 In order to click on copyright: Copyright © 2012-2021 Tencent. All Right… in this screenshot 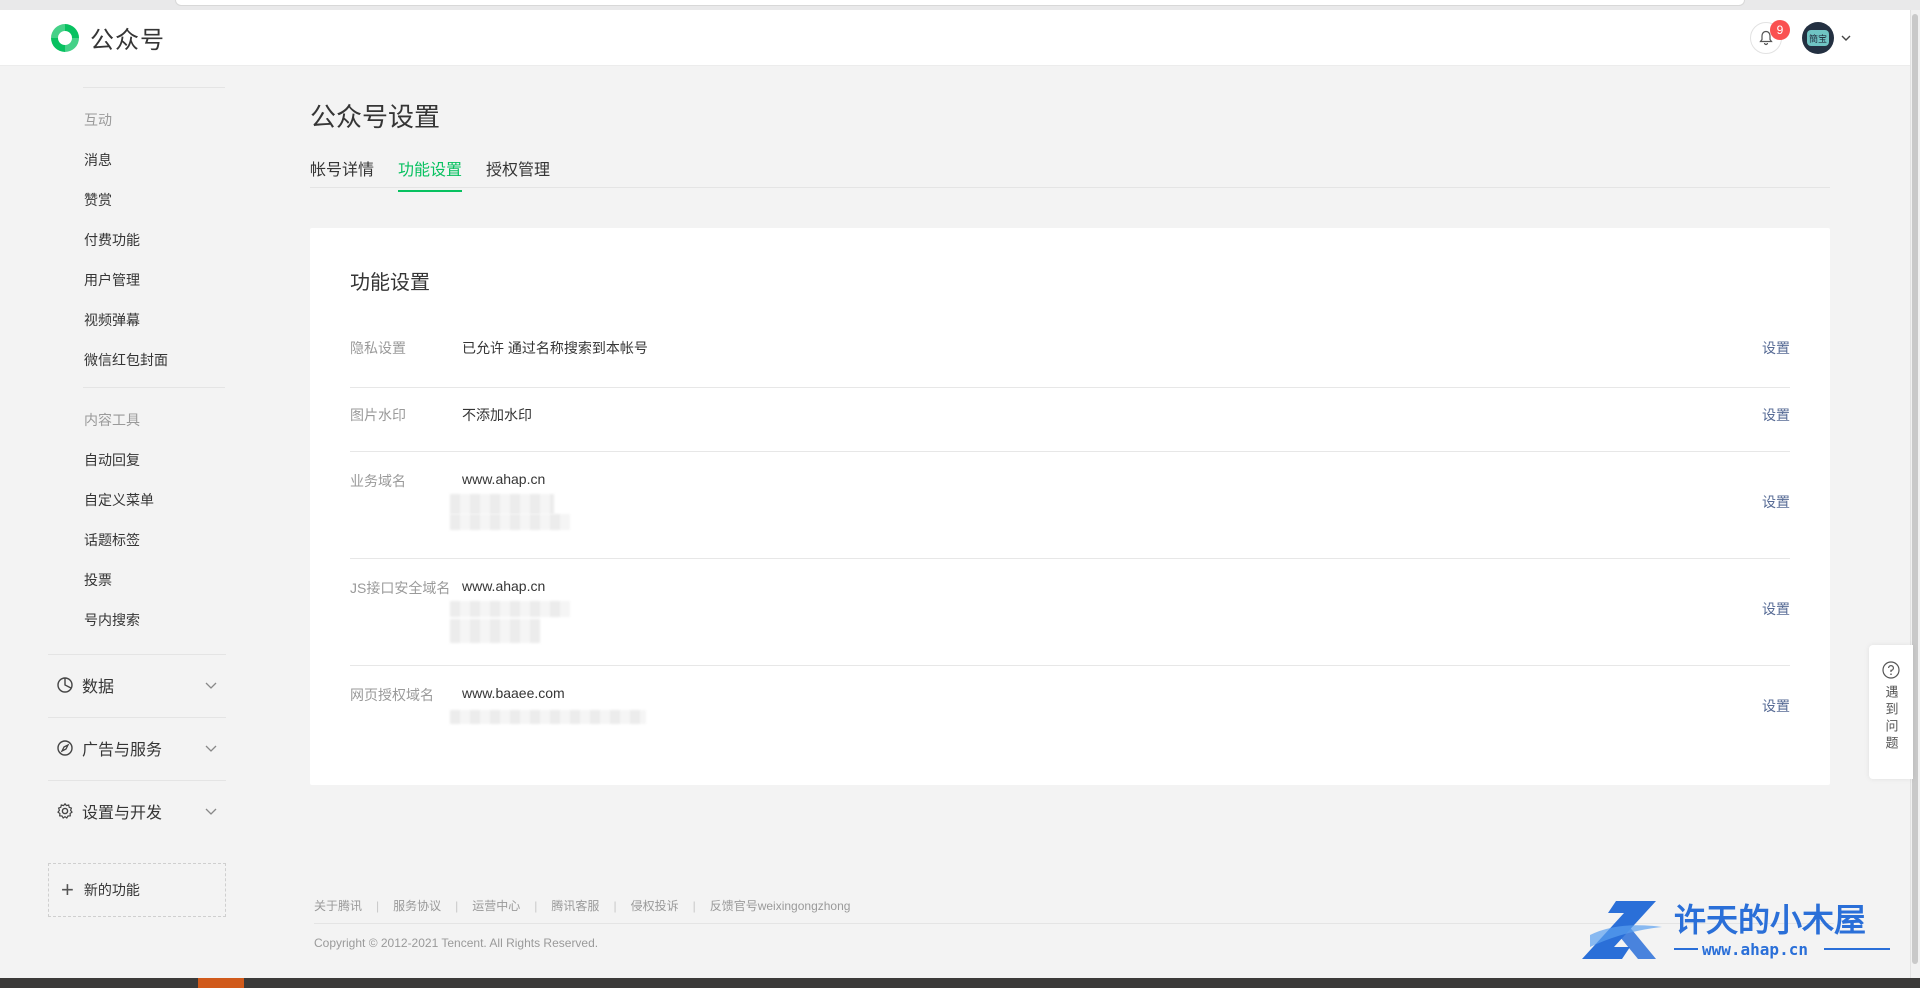, I will do `click(456, 943)`.